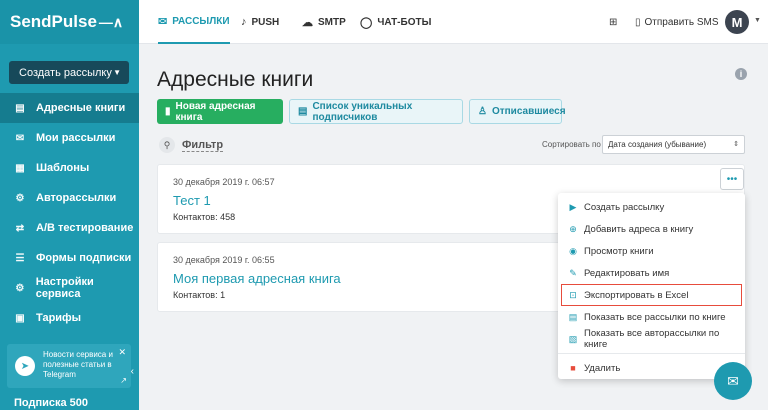 The image size is (768, 410). Describe the element at coordinates (168, 111) in the screenshot. I see `book-icon: ▮` at that location.